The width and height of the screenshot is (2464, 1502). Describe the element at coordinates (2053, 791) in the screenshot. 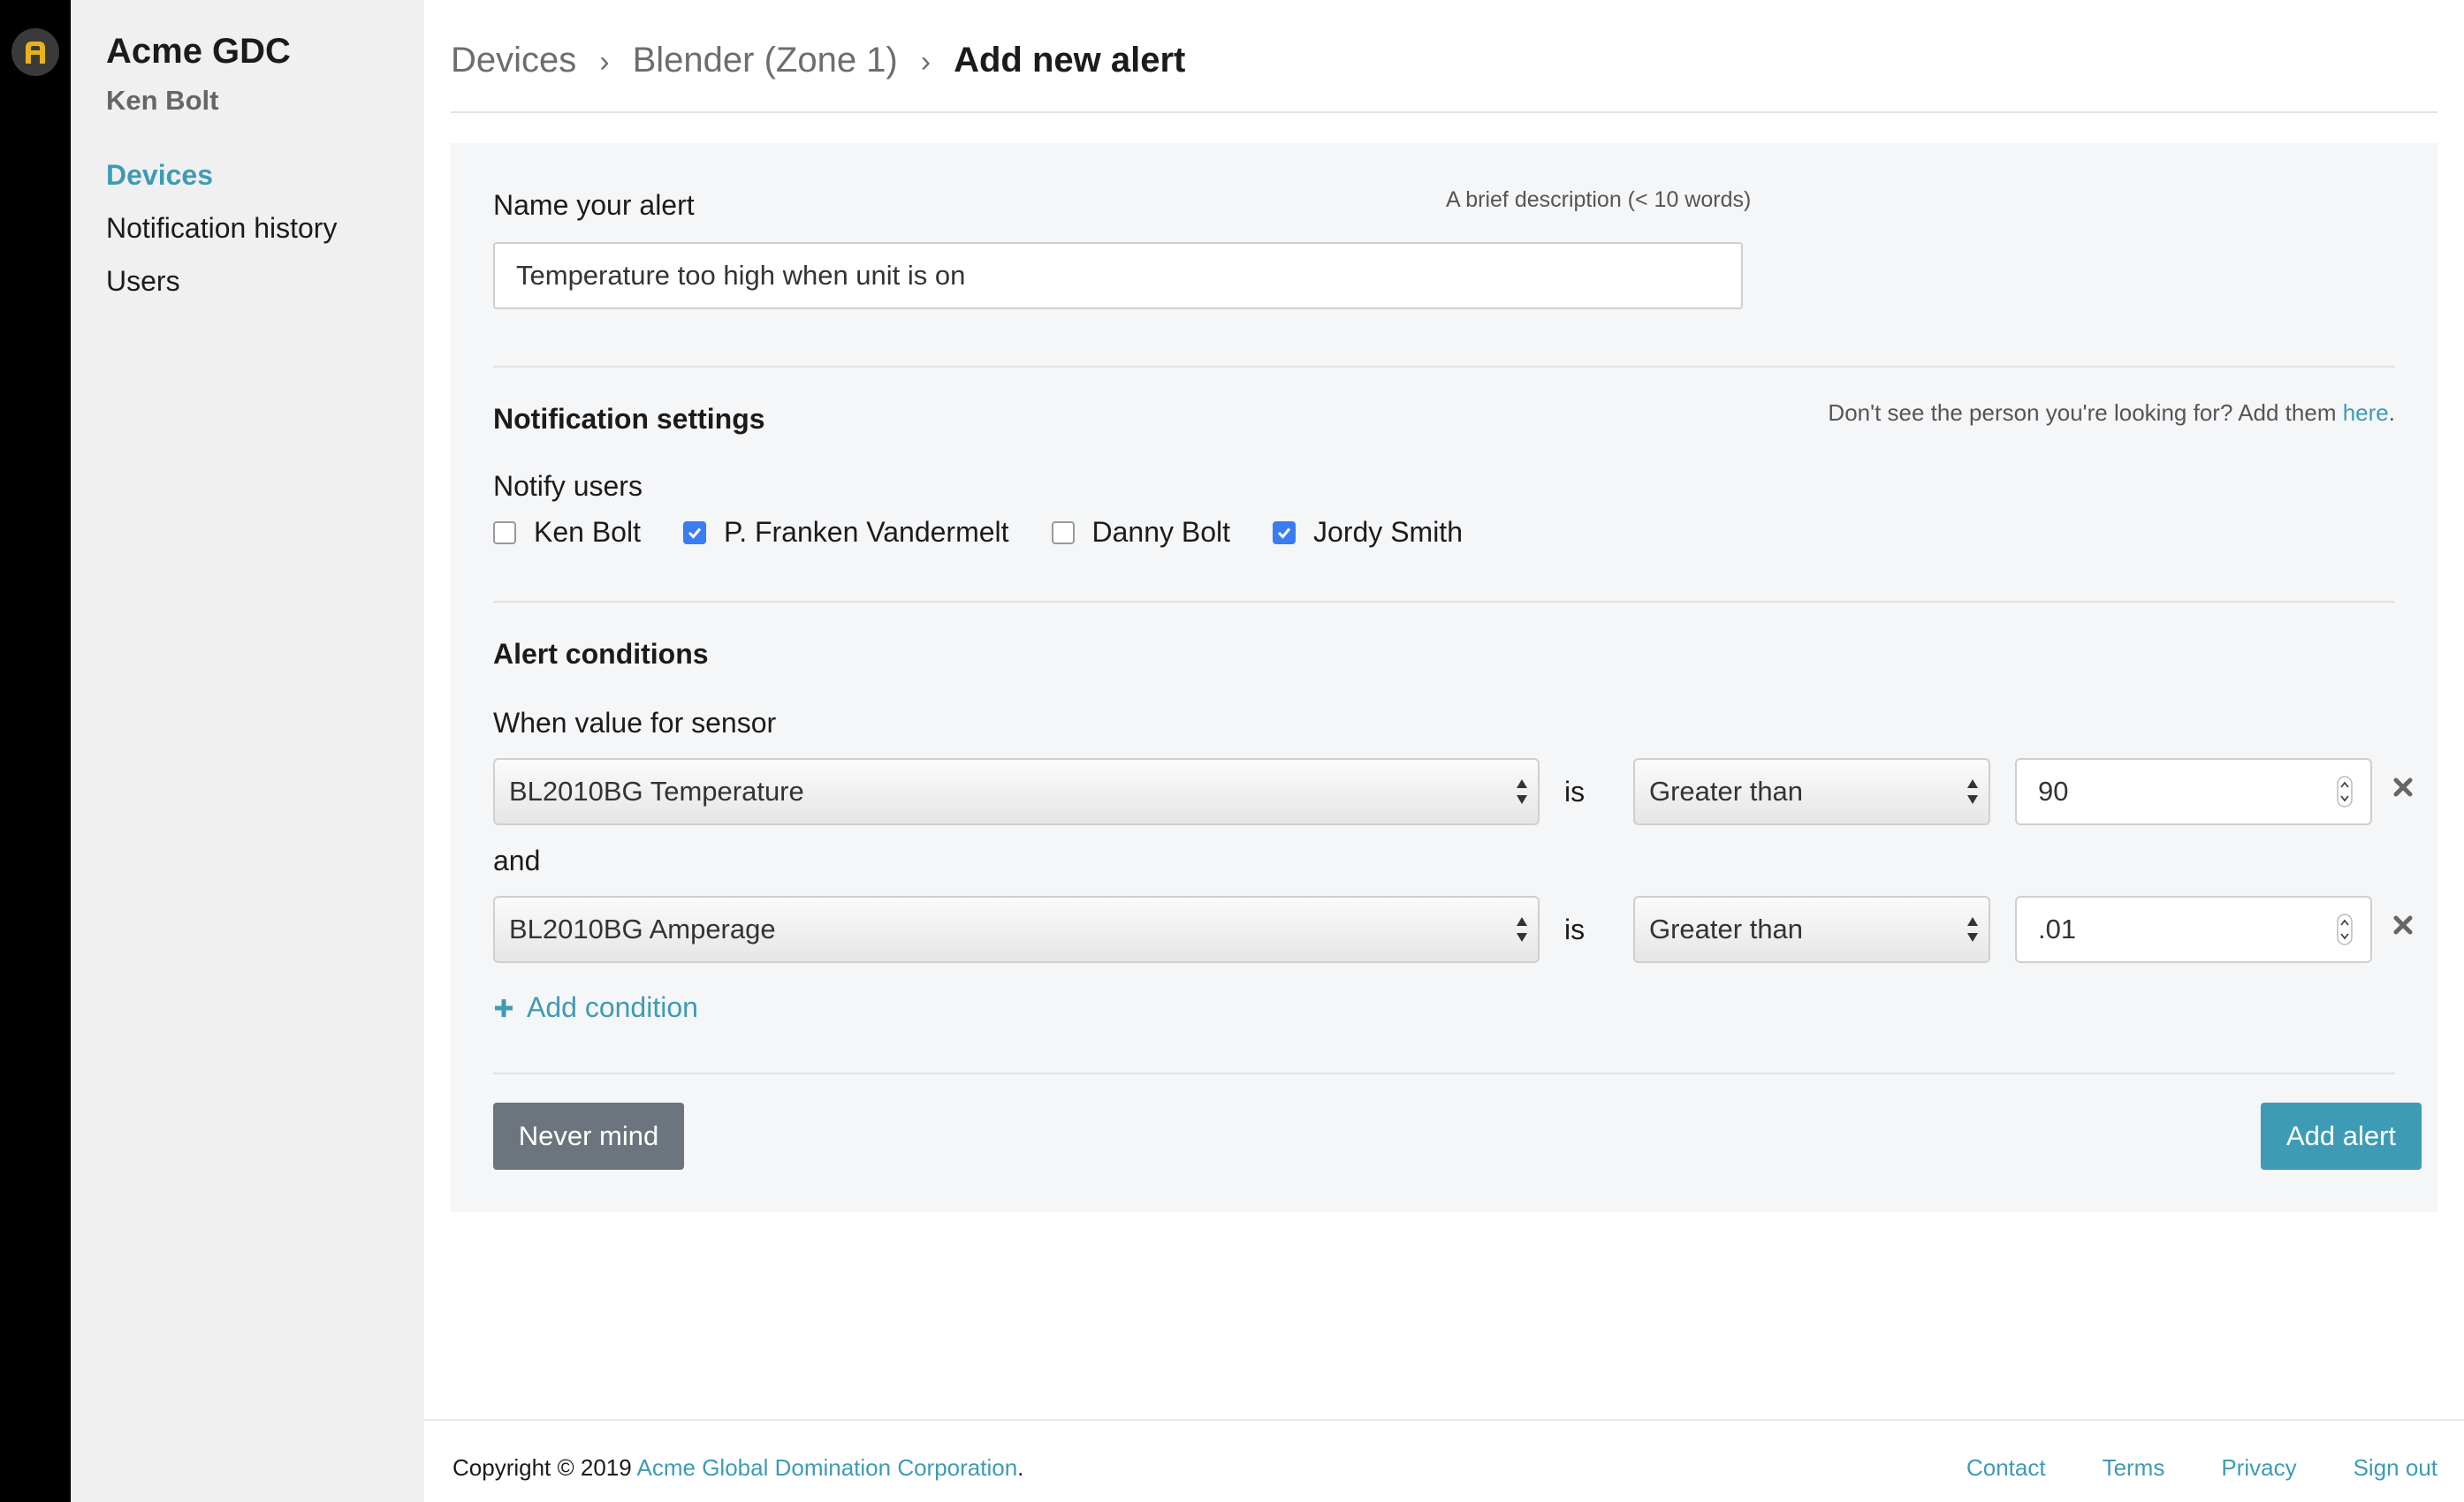

I see `threshold-value: 90` at that location.